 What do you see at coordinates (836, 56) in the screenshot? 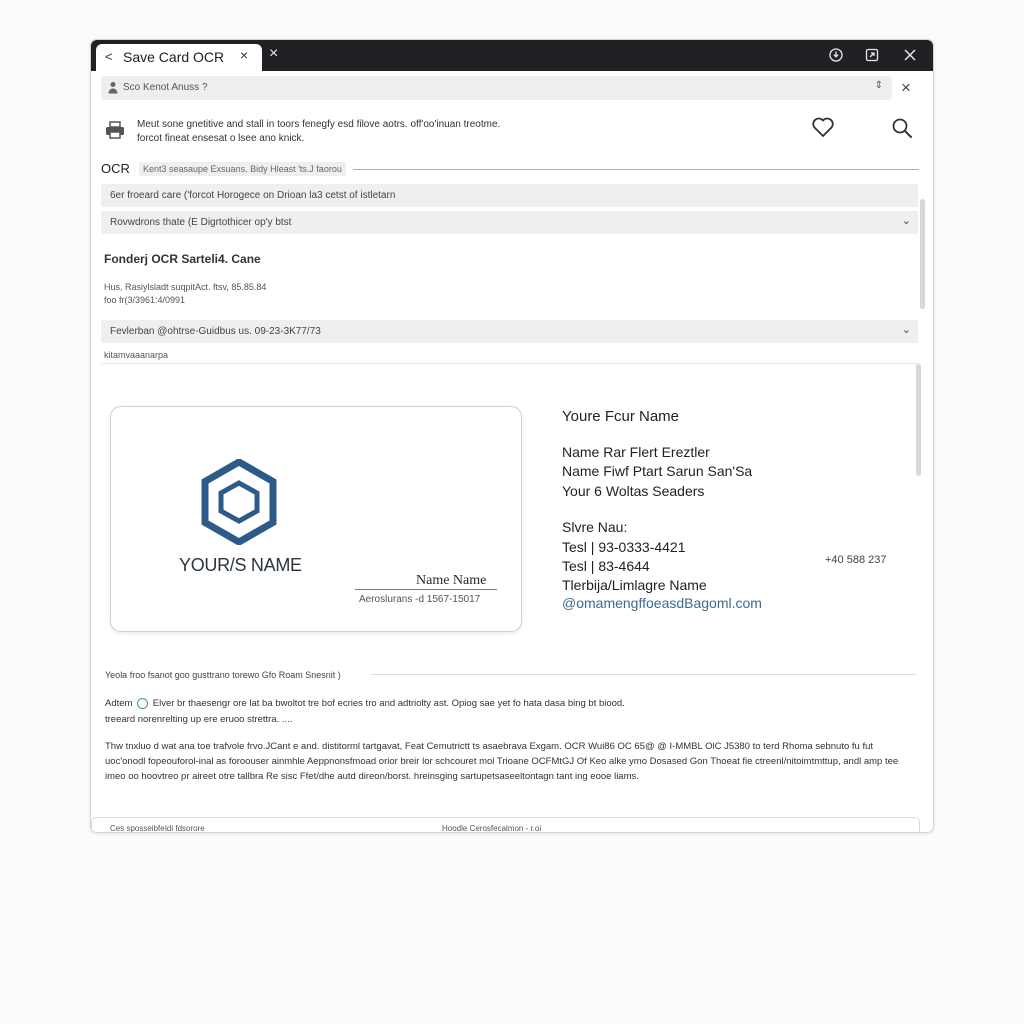
I see `download-icon` at bounding box center [836, 56].